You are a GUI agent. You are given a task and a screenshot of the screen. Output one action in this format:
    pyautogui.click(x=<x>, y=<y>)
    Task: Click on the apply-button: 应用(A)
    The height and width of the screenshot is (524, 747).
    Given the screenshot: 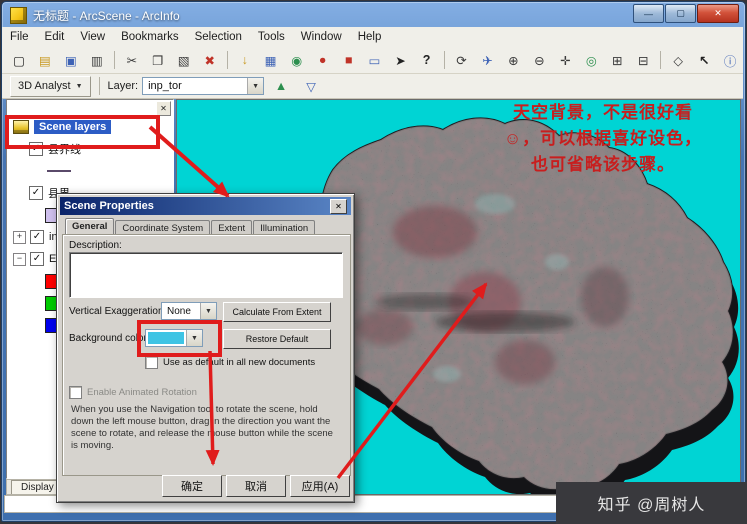 What is the action you would take?
    pyautogui.click(x=320, y=486)
    